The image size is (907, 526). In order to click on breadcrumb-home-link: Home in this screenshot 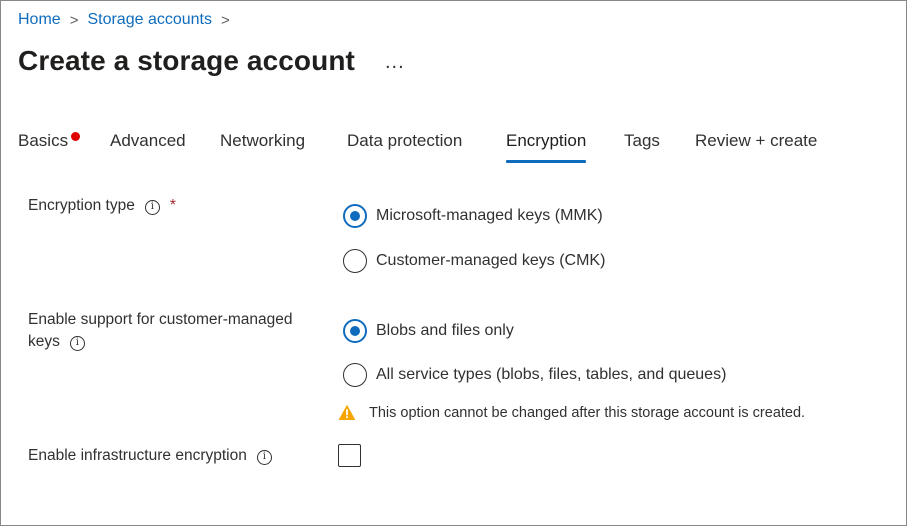, I will do `click(39, 20)`.